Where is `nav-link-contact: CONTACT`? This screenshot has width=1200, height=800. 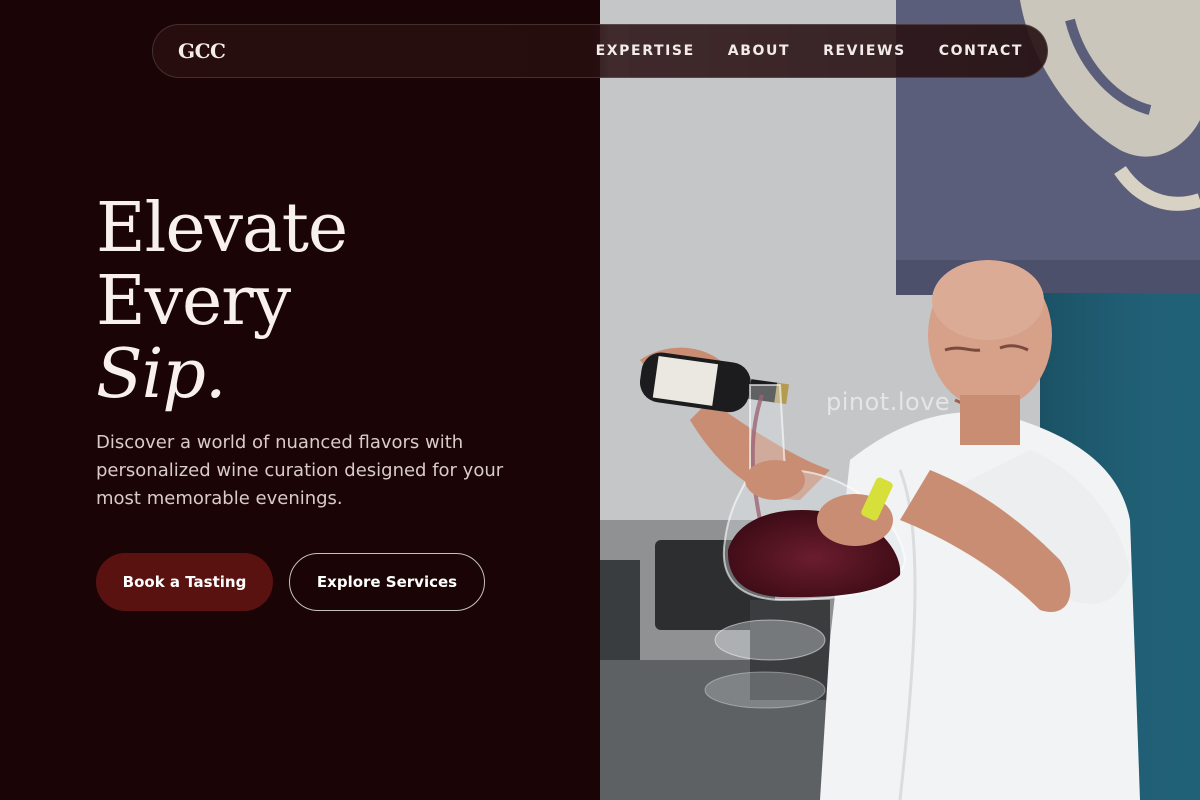 nav-link-contact: CONTACT is located at coordinates (981, 51).